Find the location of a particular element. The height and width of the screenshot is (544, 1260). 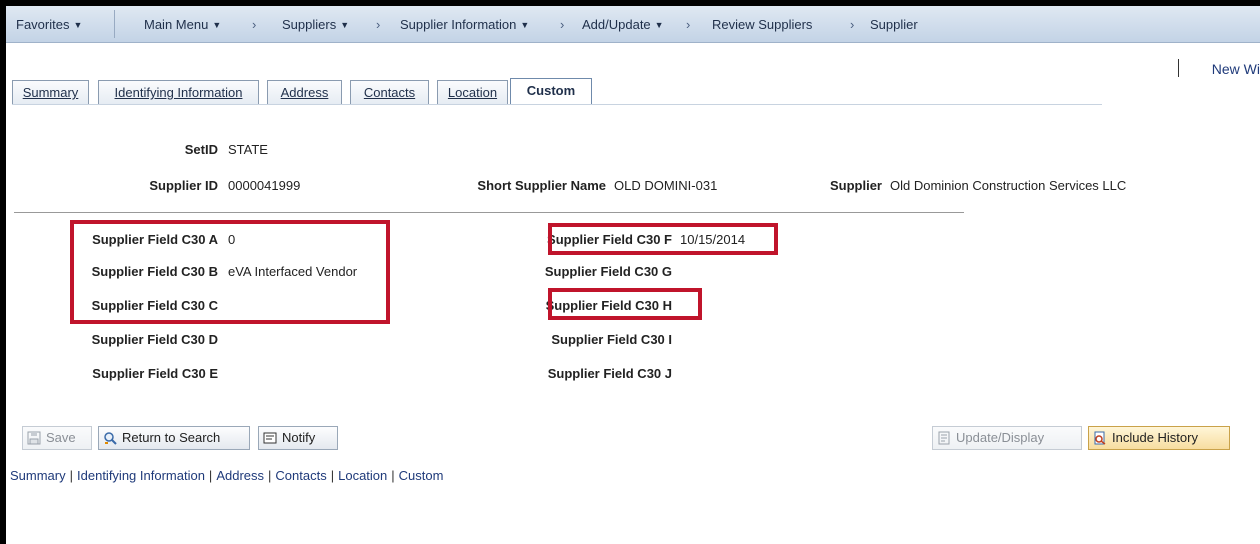

highlight-box-fields-a-c is located at coordinates (230, 272).